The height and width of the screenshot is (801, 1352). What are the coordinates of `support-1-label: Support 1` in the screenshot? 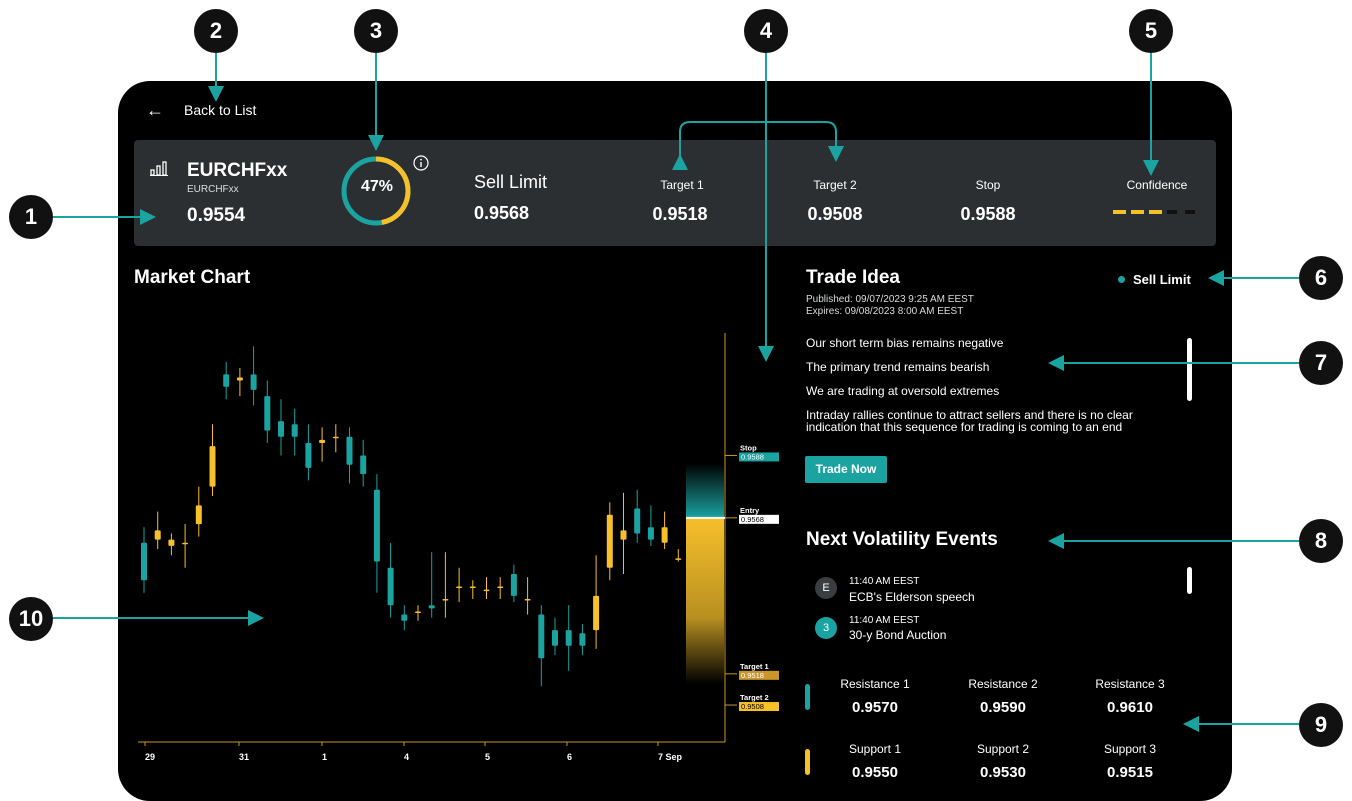 It's located at (875, 749).